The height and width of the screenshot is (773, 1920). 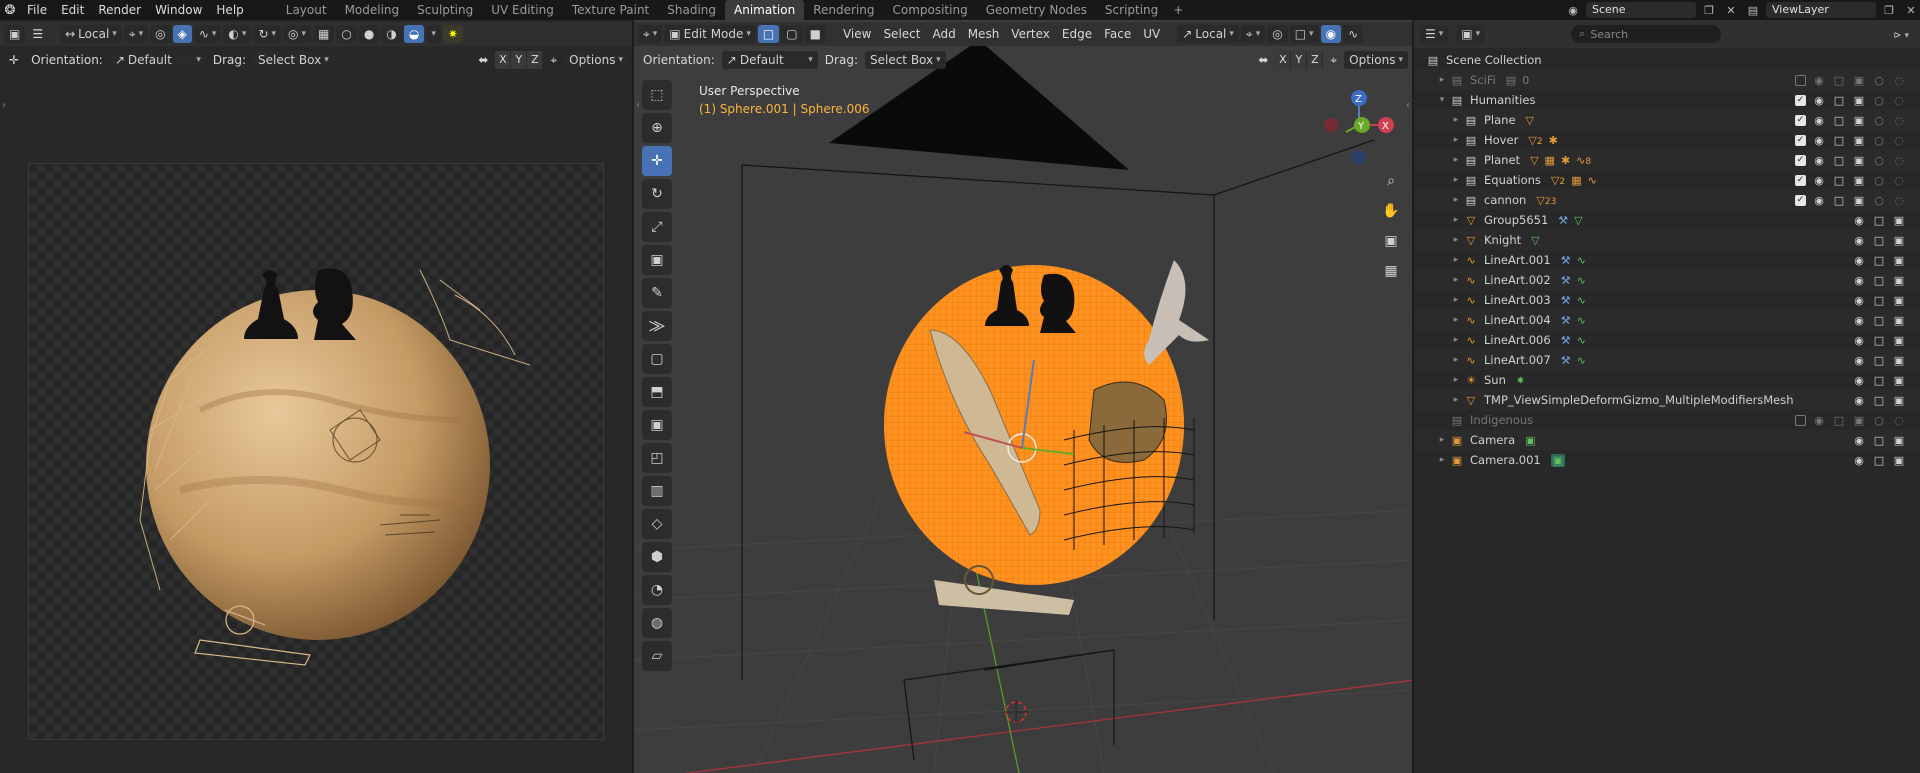 What do you see at coordinates (657, 293) in the screenshot?
I see `annotate-tool-icon: ✎` at bounding box center [657, 293].